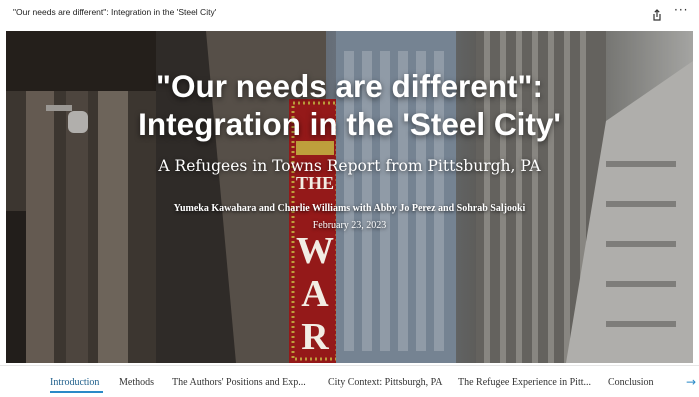 The image size is (699, 397). Describe the element at coordinates (631, 382) in the screenshot. I see `nav-conclusion: Conclusion` at that location.